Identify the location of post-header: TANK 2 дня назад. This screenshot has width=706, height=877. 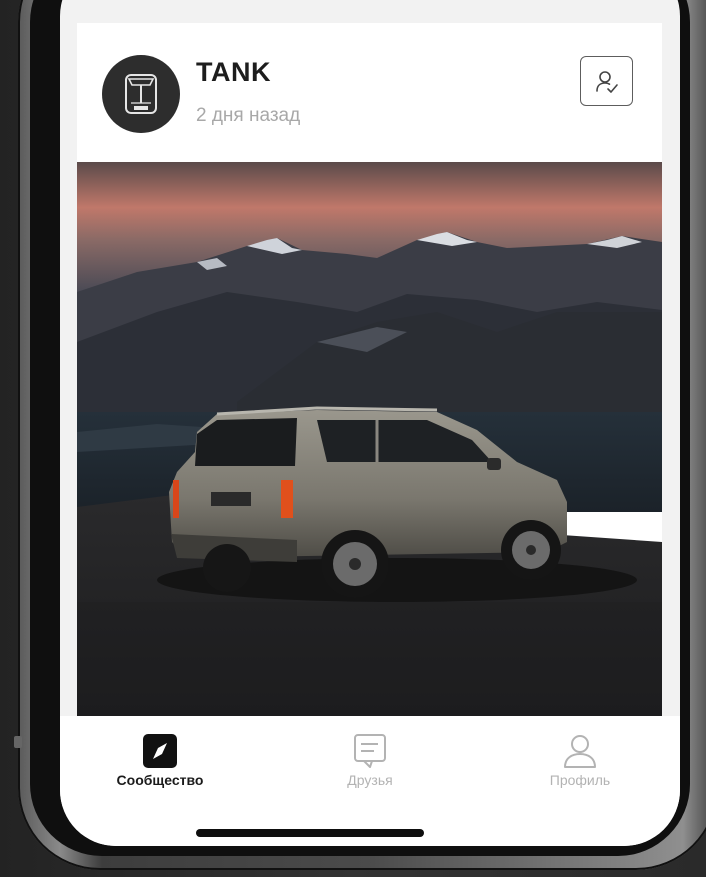
(369, 92).